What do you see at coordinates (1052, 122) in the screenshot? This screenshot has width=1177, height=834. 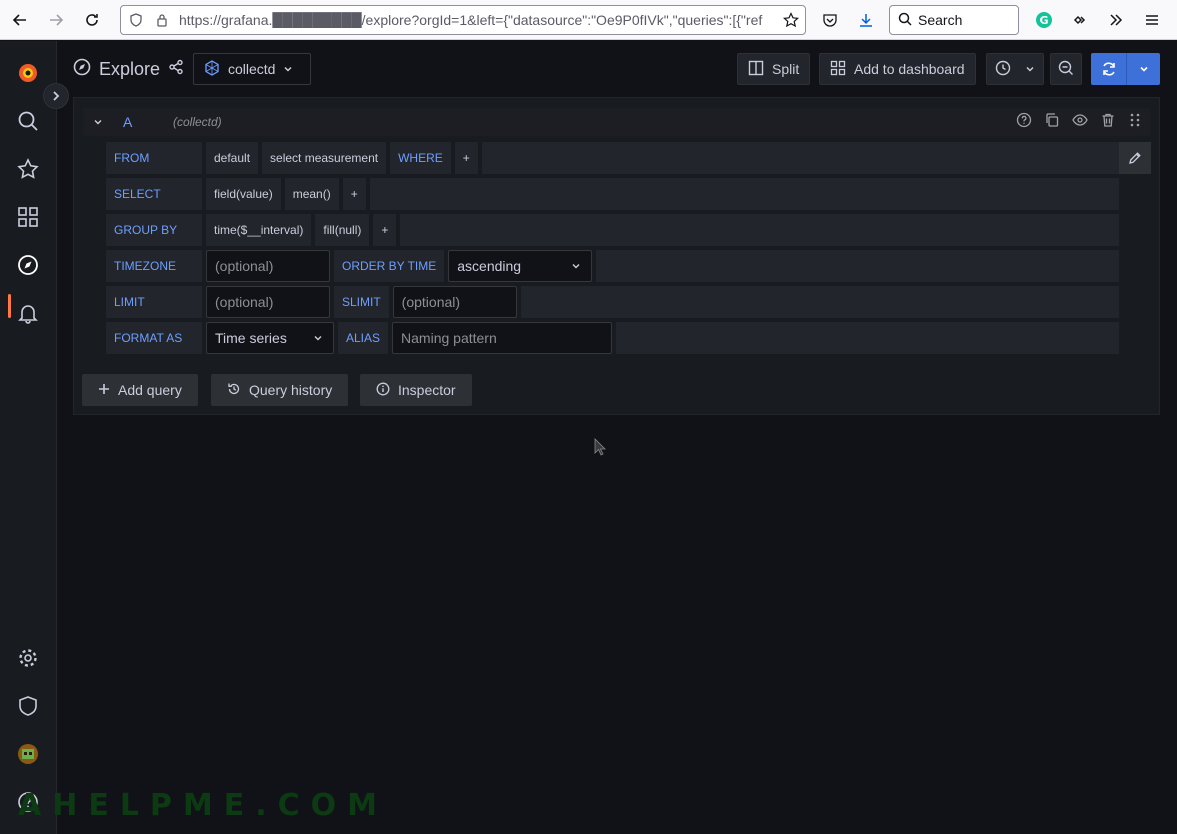 I see `duplicate-icon` at bounding box center [1052, 122].